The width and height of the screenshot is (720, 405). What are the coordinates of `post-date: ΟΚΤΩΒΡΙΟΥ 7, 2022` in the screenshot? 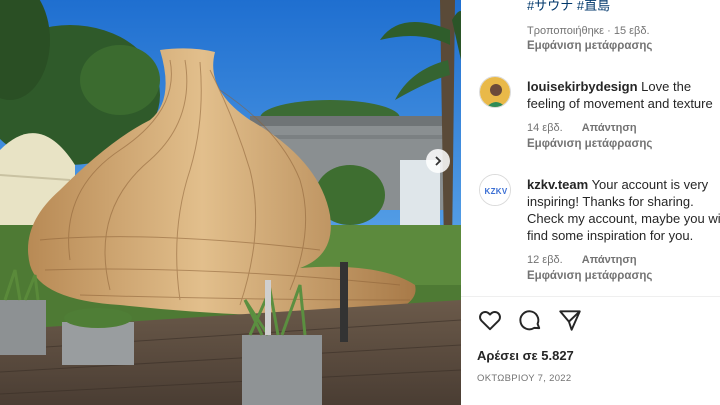 It's located at (524, 378).